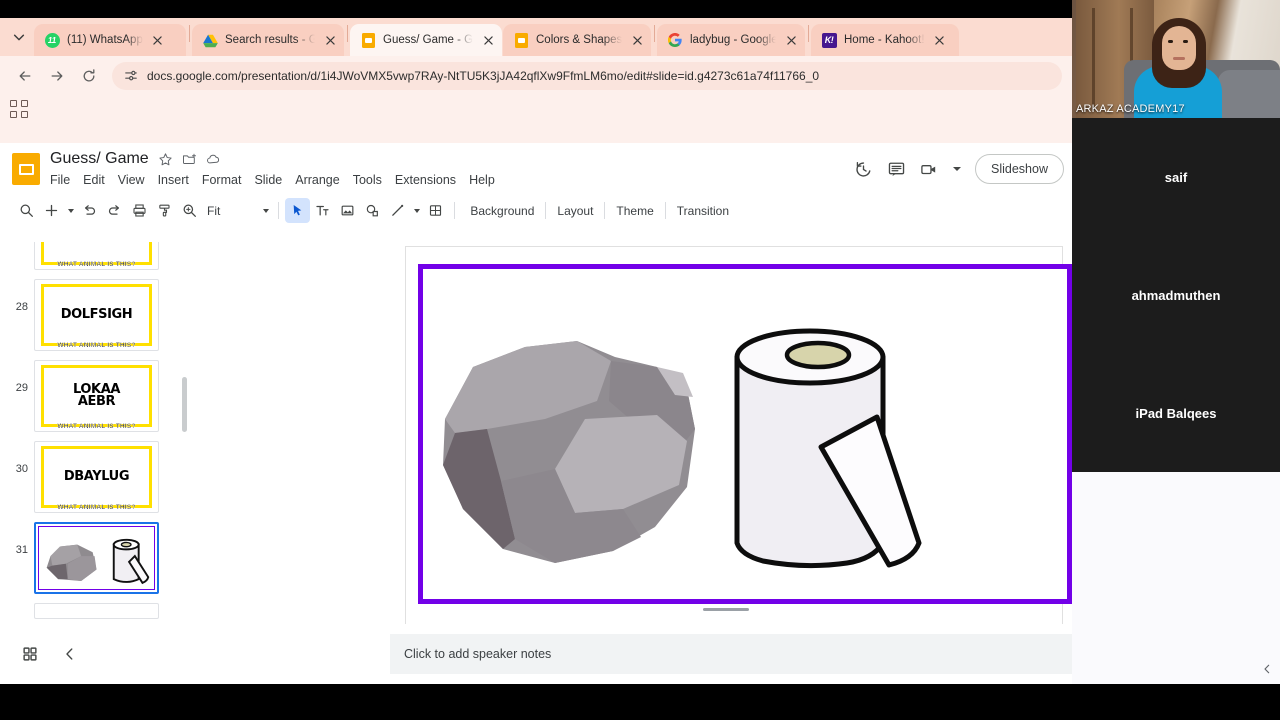 The width and height of the screenshot is (1280, 720). I want to click on filmstrip-item-32-partial, so click(95, 614).